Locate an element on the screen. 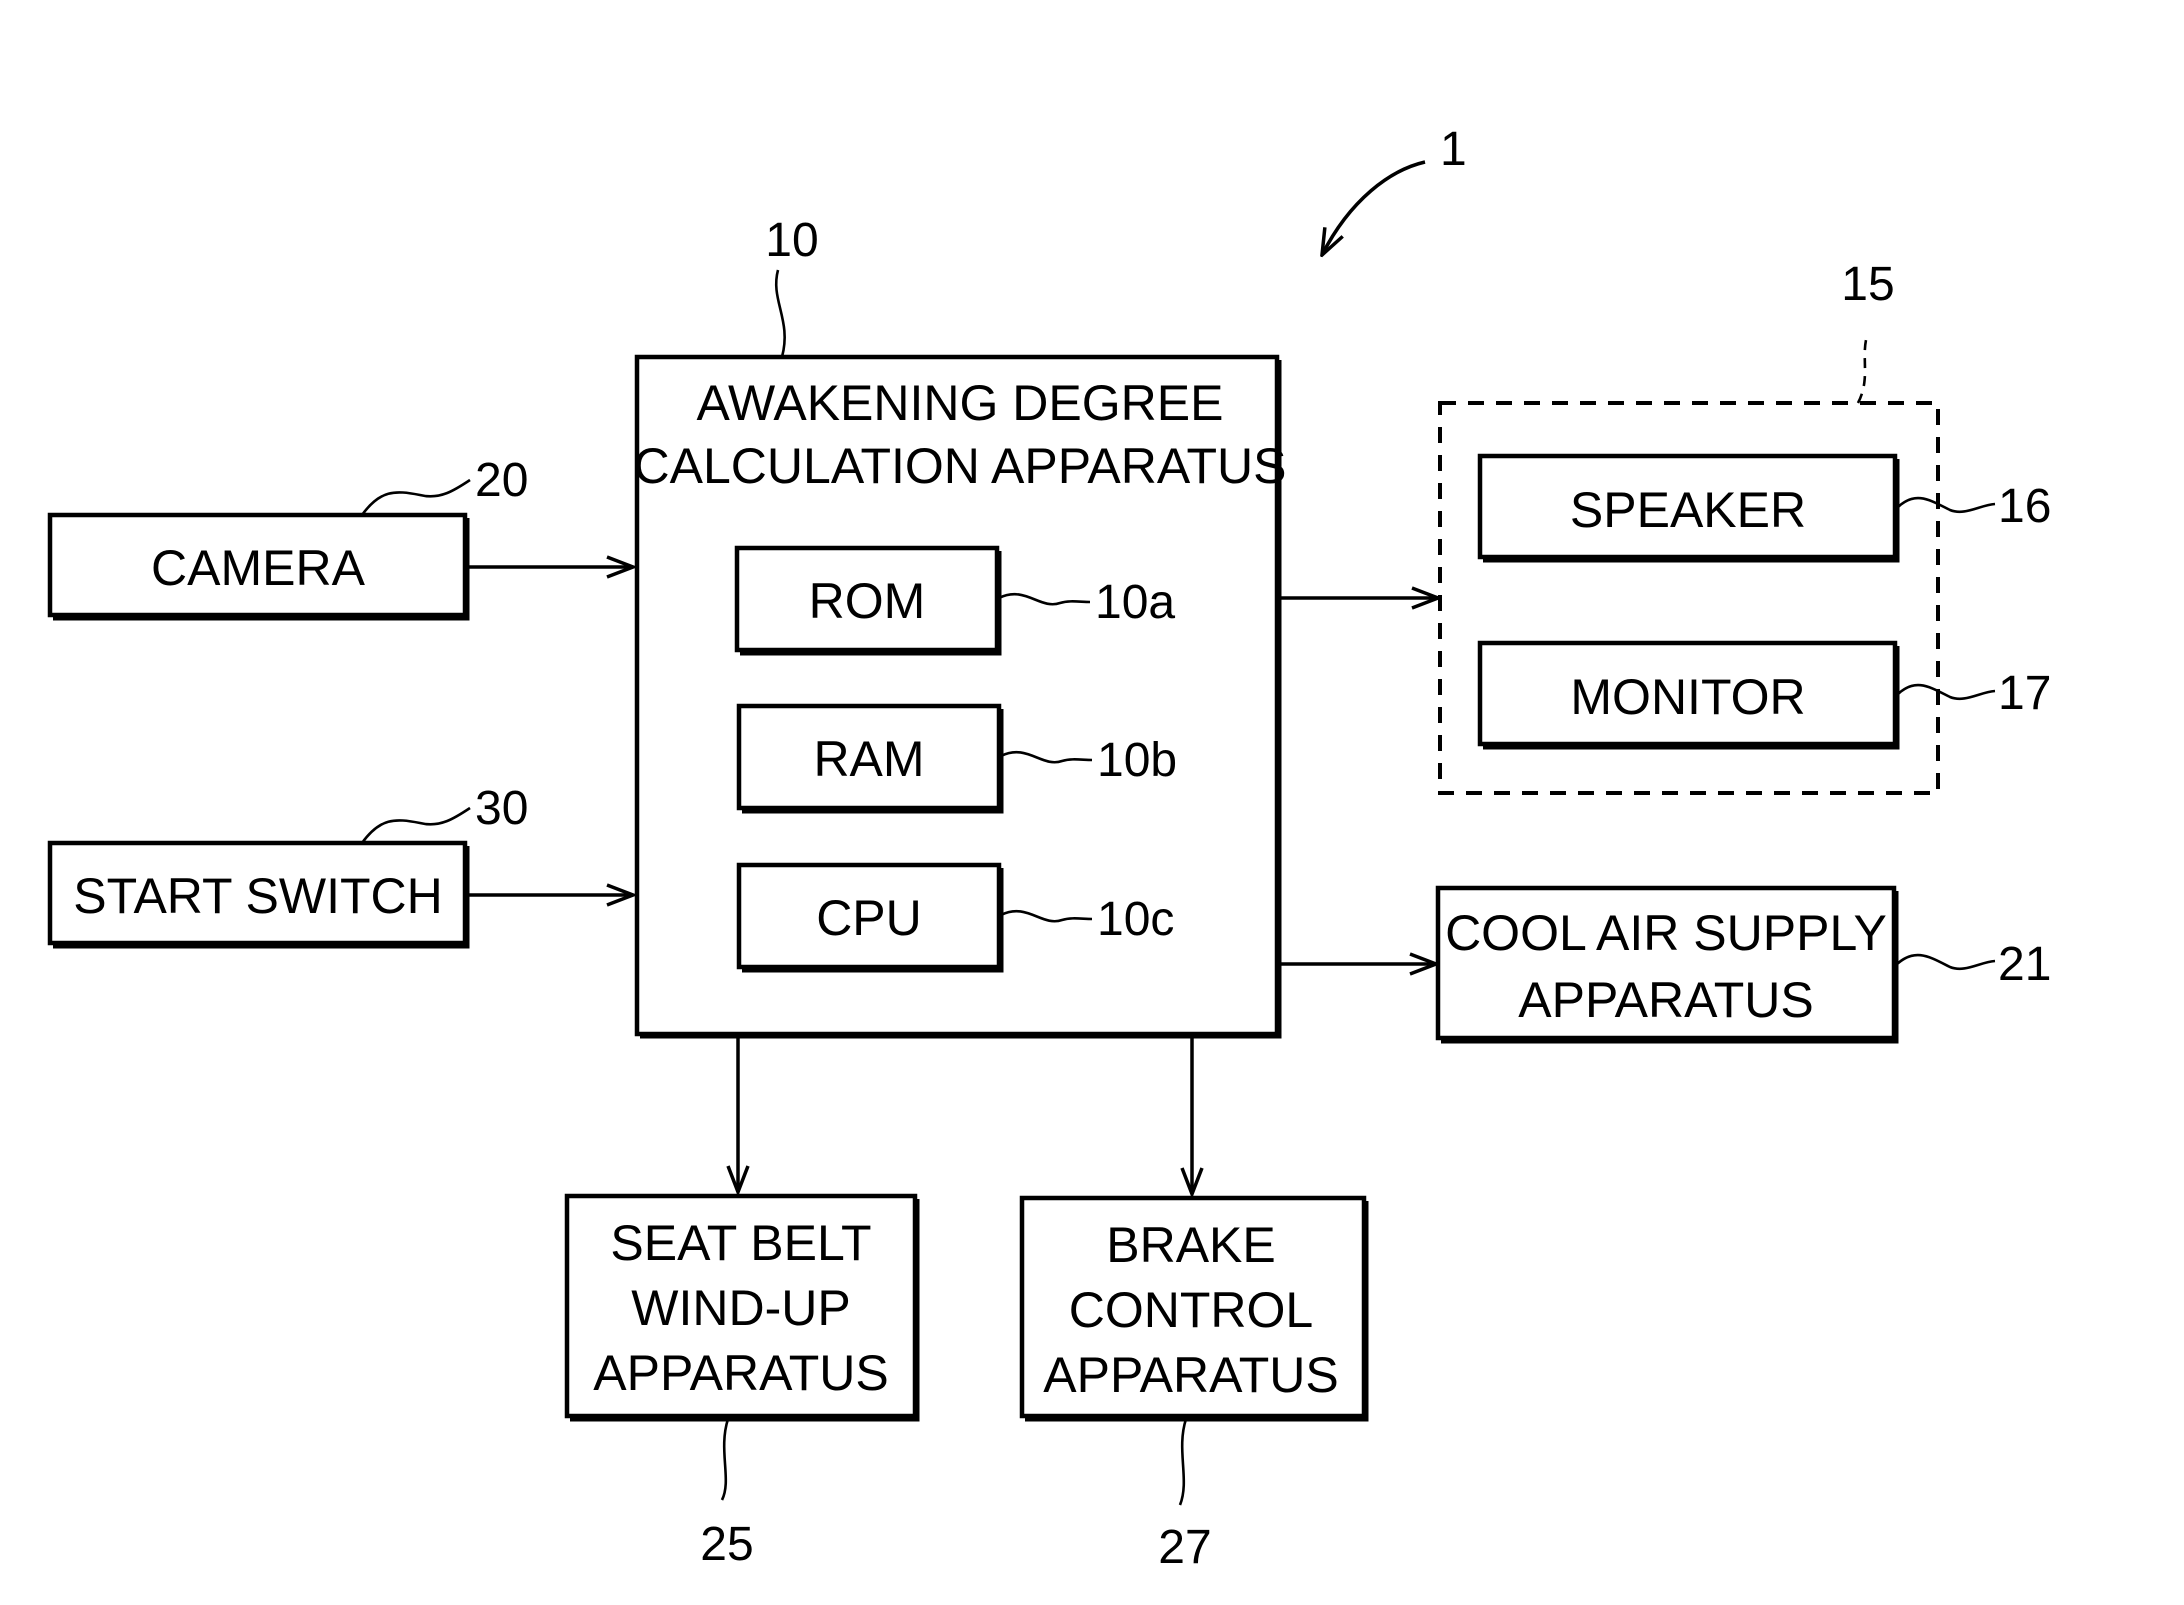  speaker-ref: 16 is located at coordinates (2024, 506).